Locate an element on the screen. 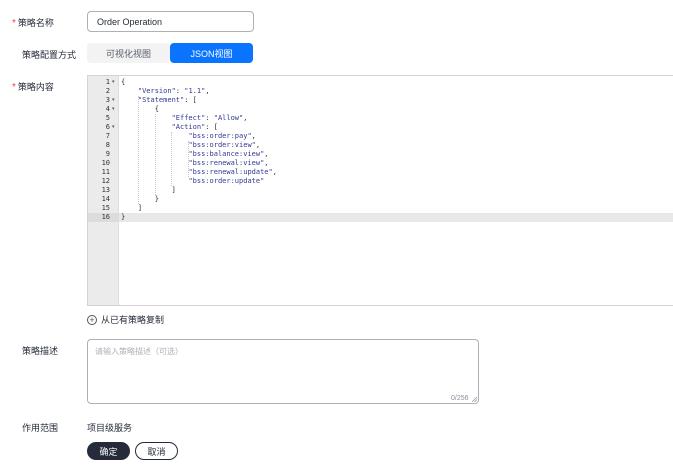 Image resolution: width=673 pixels, height=471 pixels. cancel-button: 取消 is located at coordinates (156, 451).